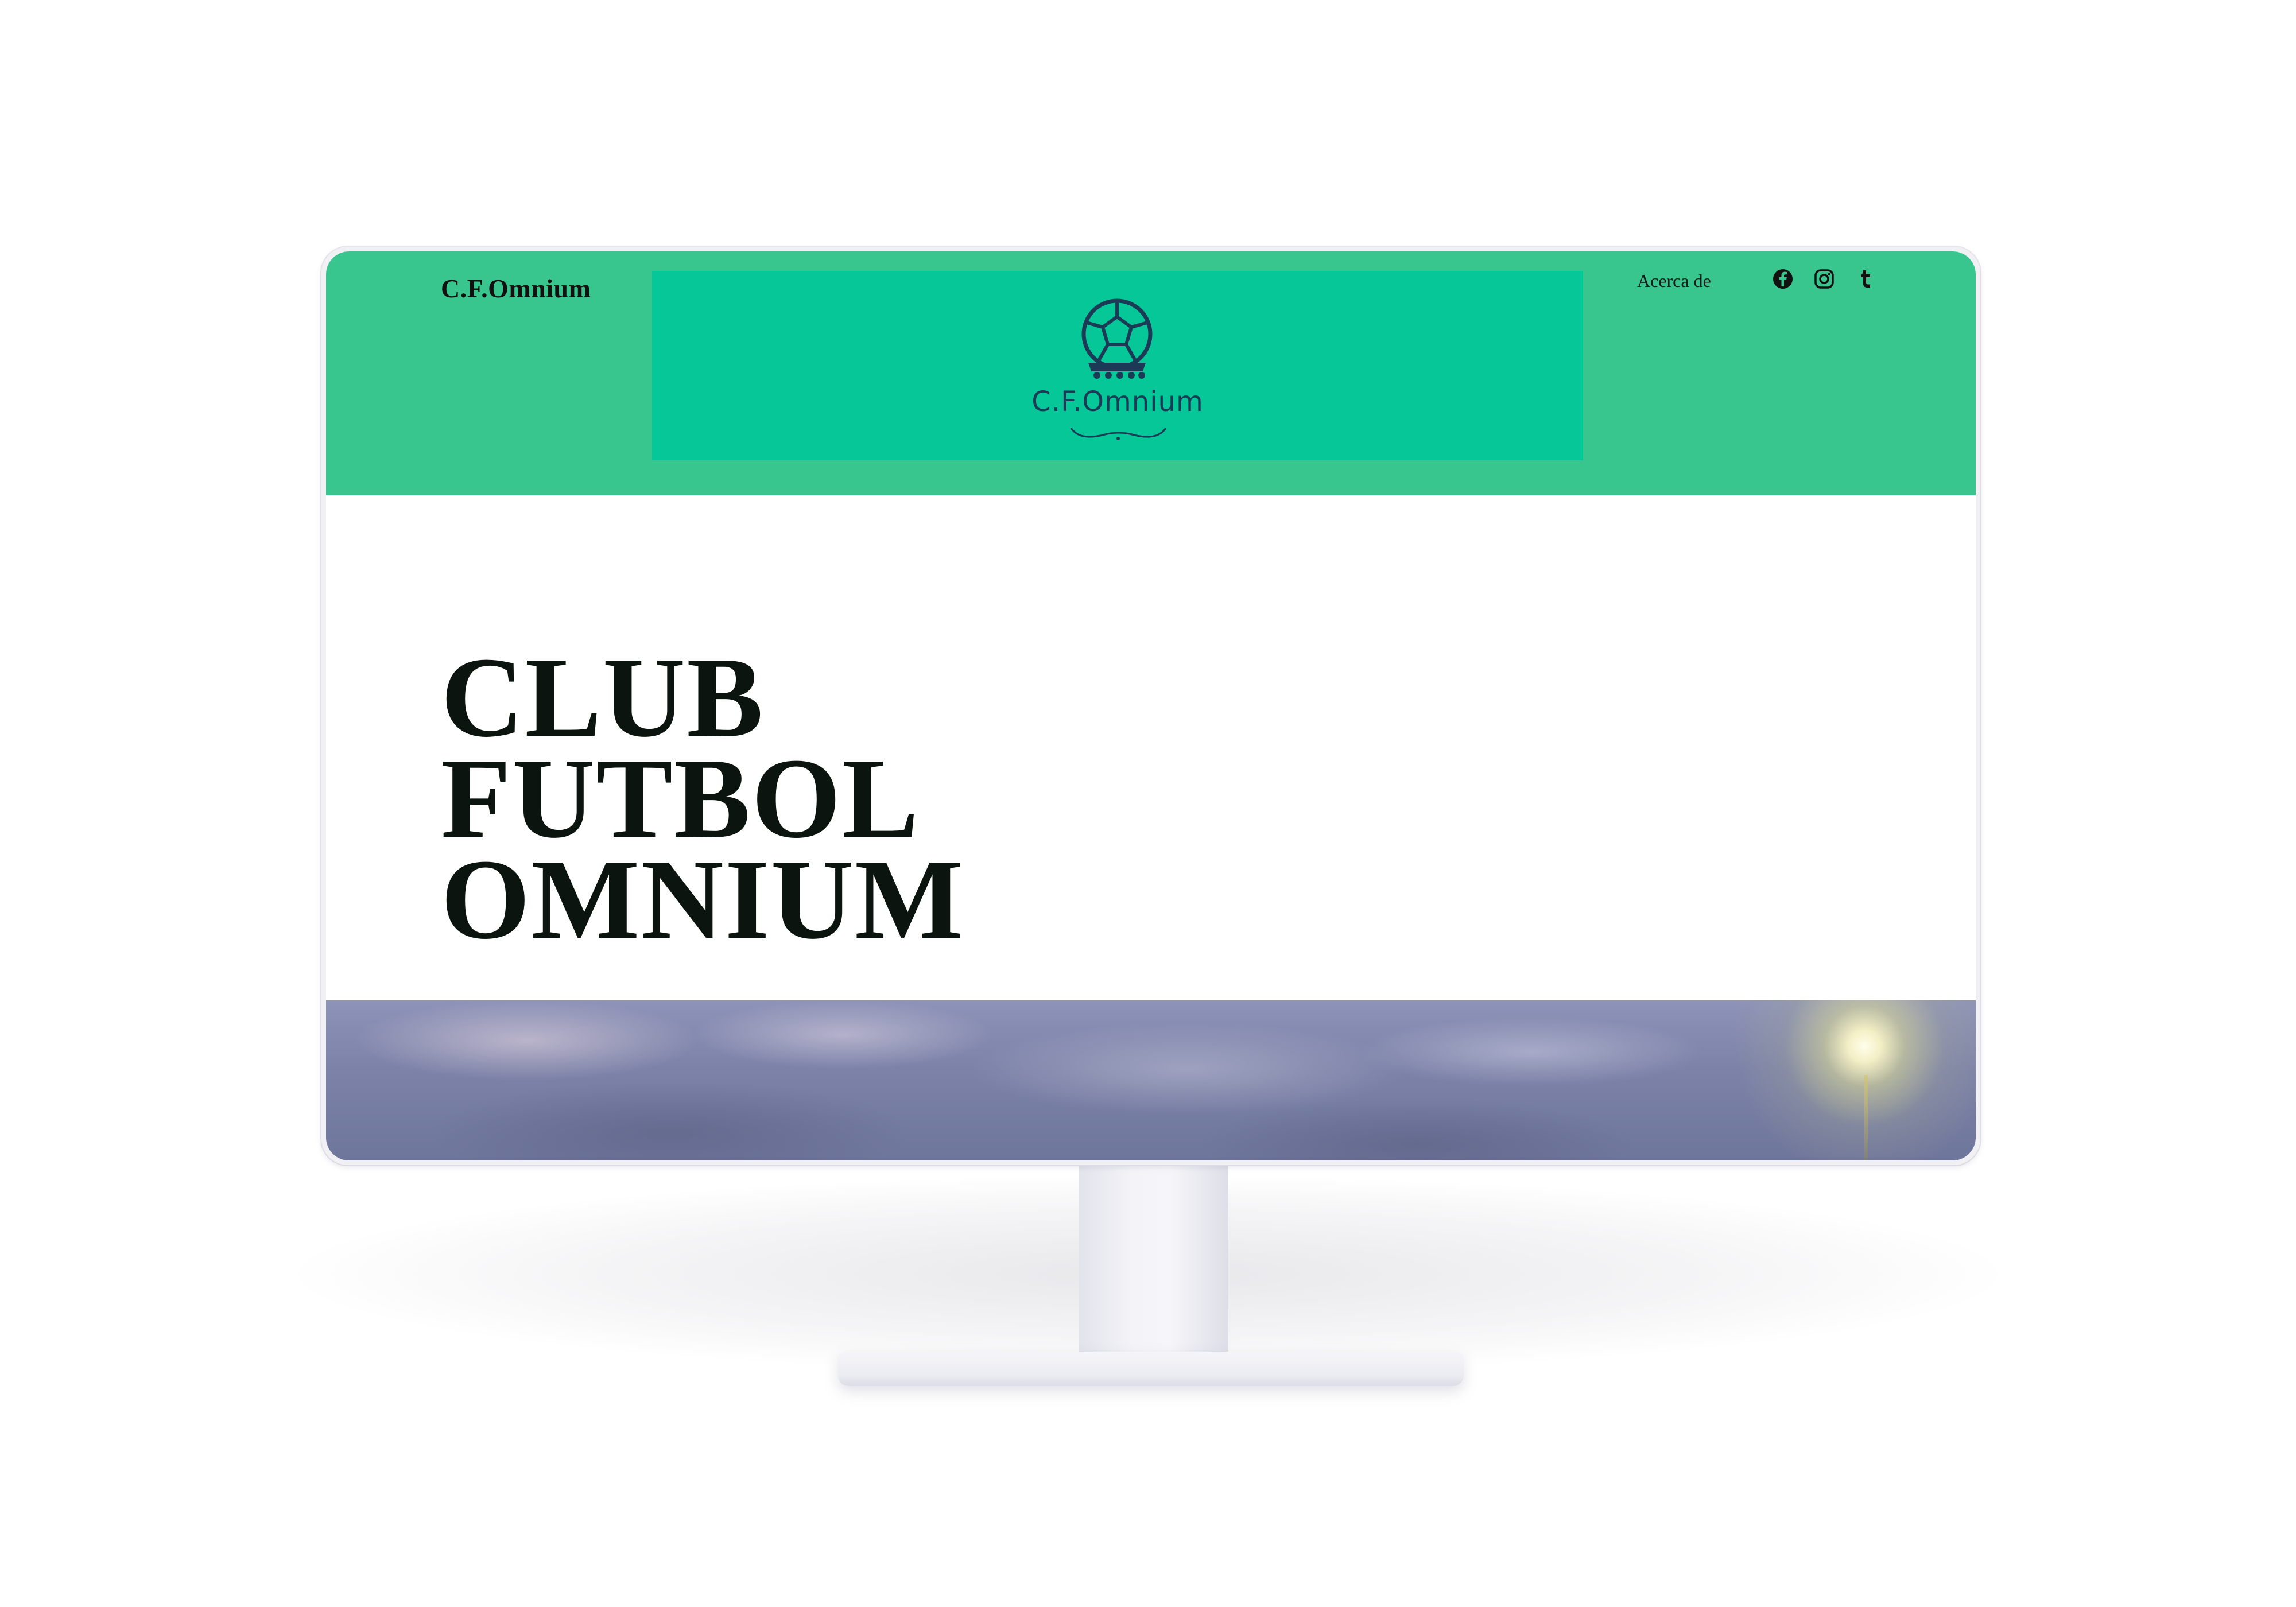 The image size is (2296, 1607). What do you see at coordinates (1866, 1117) in the screenshot?
I see `floodlight-pole` at bounding box center [1866, 1117].